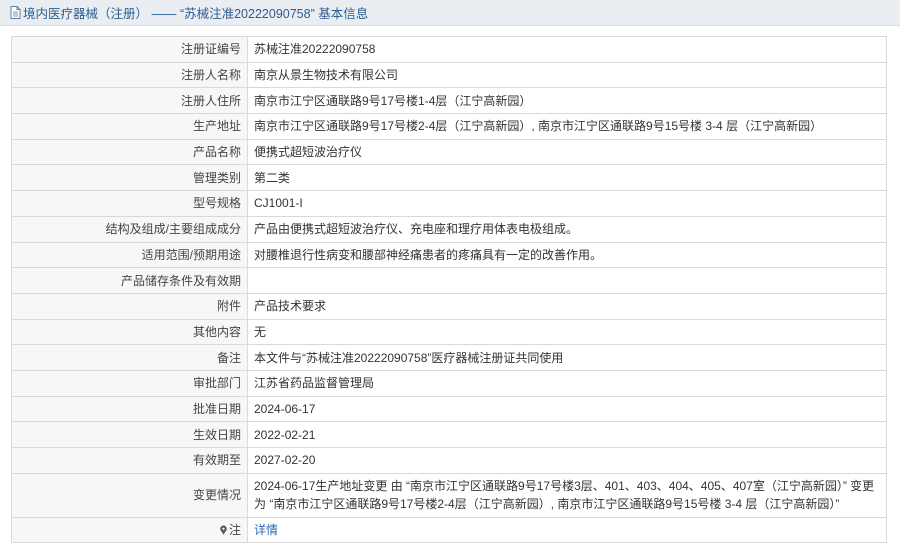  I want to click on page-header: 境内医疗器械（注册） —— “苏械注准20222090758” 基本信息, so click(450, 13).